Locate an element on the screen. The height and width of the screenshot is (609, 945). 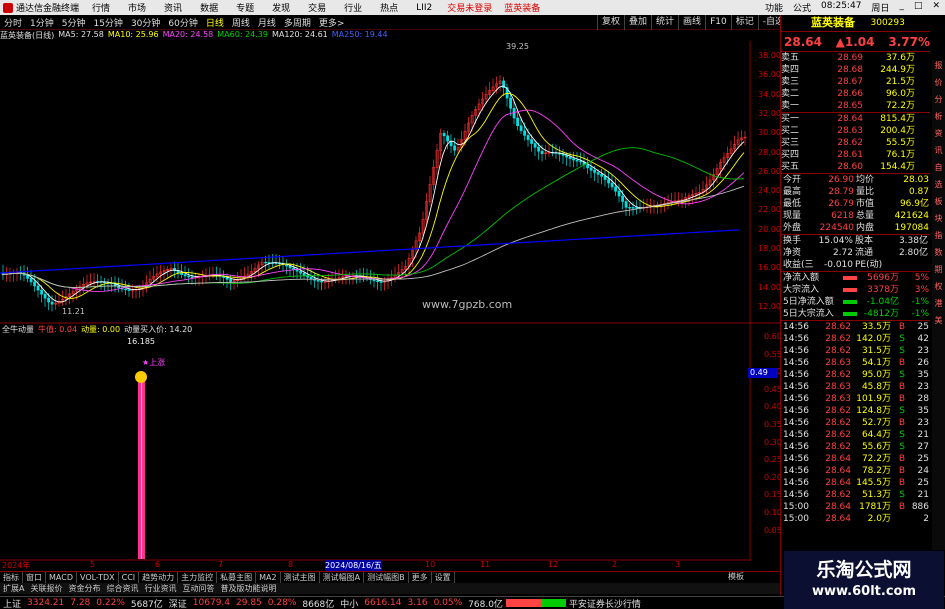
stat-cell: 224540 is located at coordinates (836, 228).